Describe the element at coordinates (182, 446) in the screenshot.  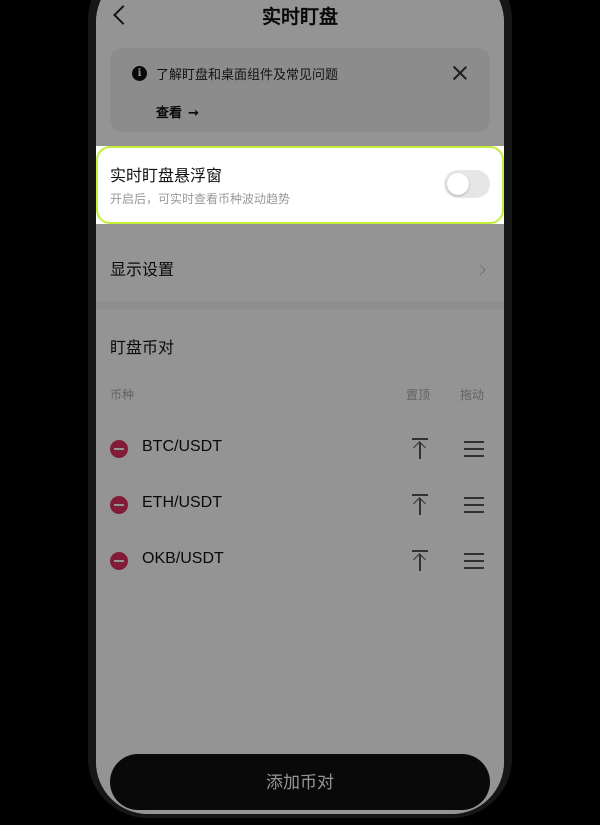
I see `pair-name: BTC/USDT` at that location.